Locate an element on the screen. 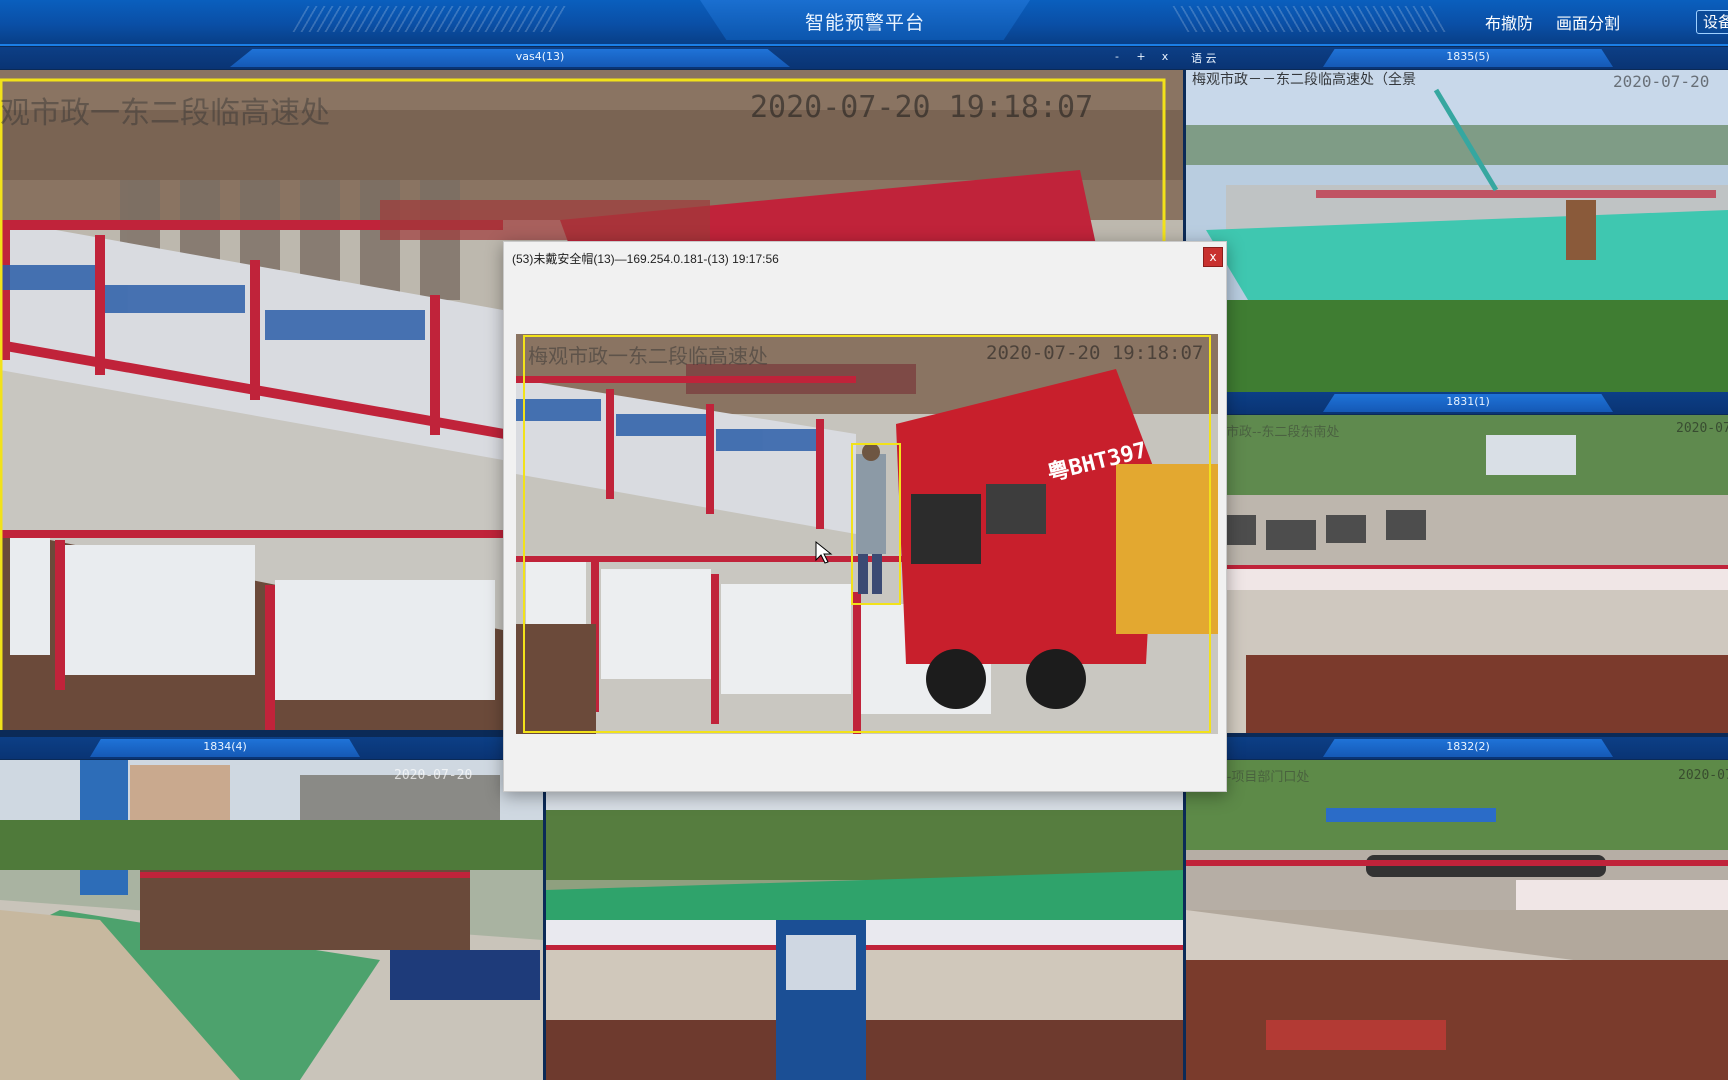 The height and width of the screenshot is (1080, 1728). panel-header-bottom-left: 1834(4) is located at coordinates (272, 748).